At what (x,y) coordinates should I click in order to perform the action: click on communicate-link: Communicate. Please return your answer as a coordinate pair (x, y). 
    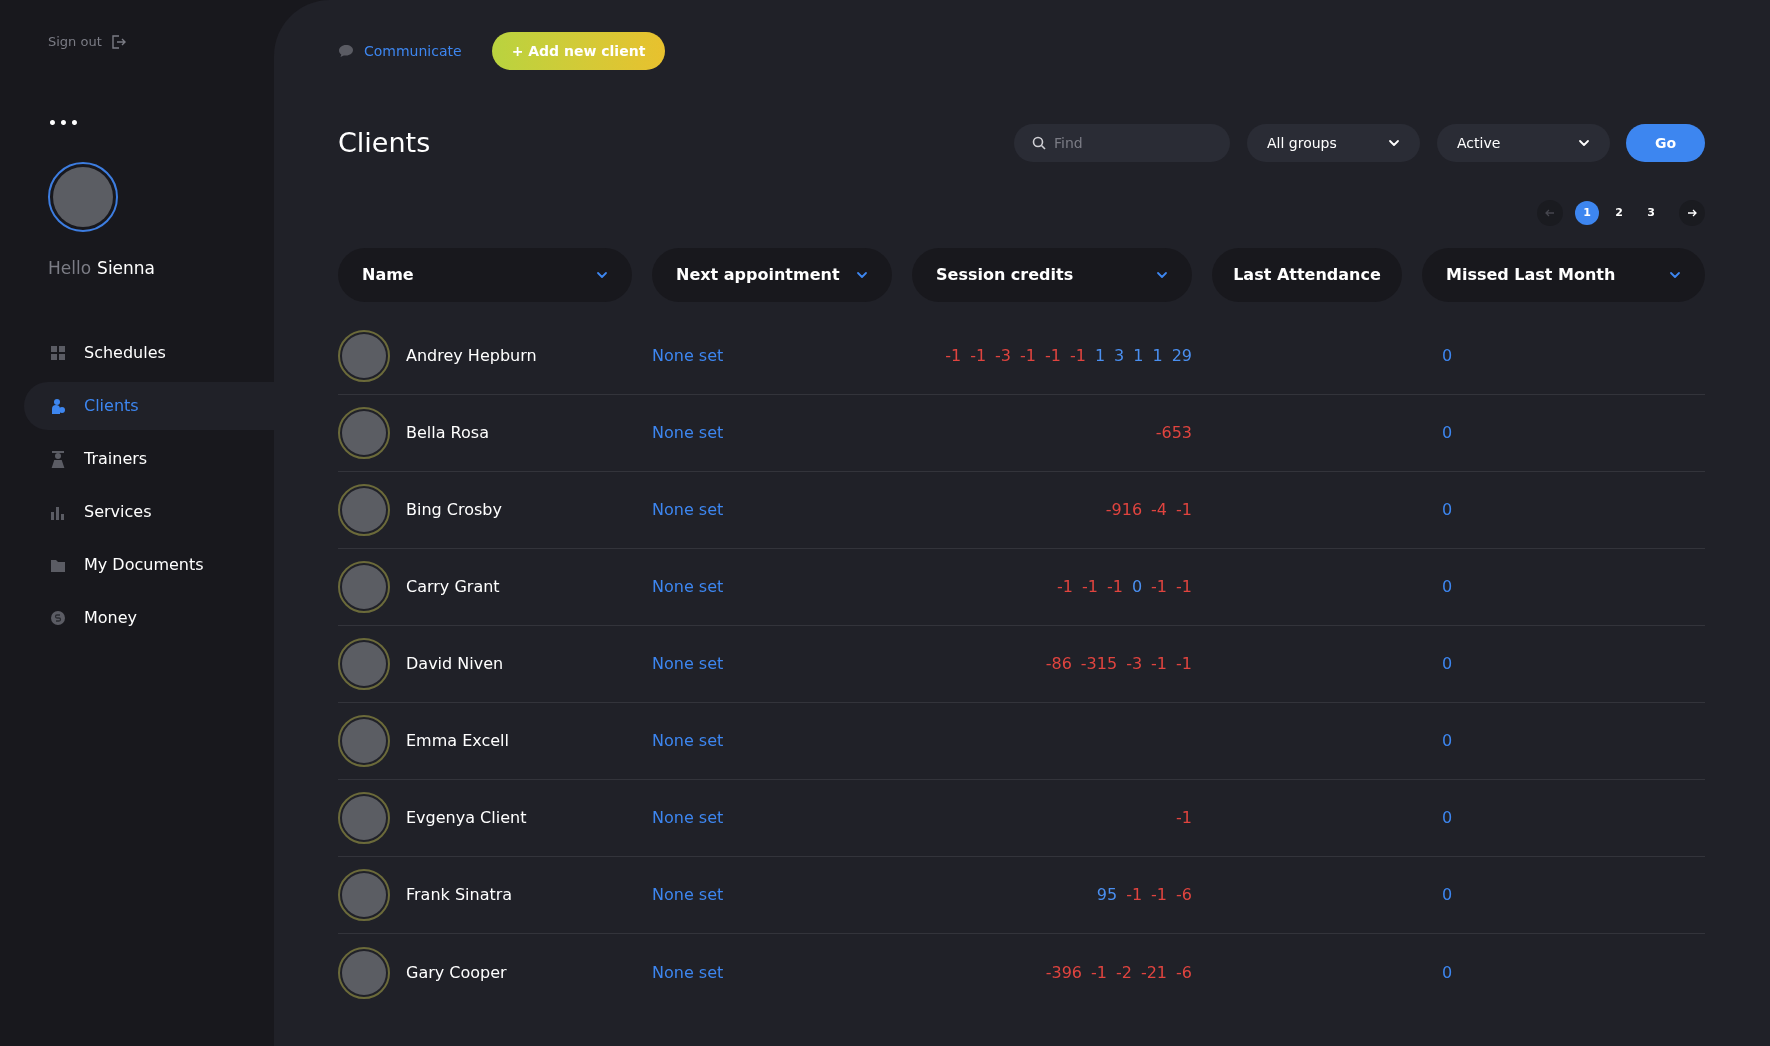
    Looking at the image, I should click on (400, 51).